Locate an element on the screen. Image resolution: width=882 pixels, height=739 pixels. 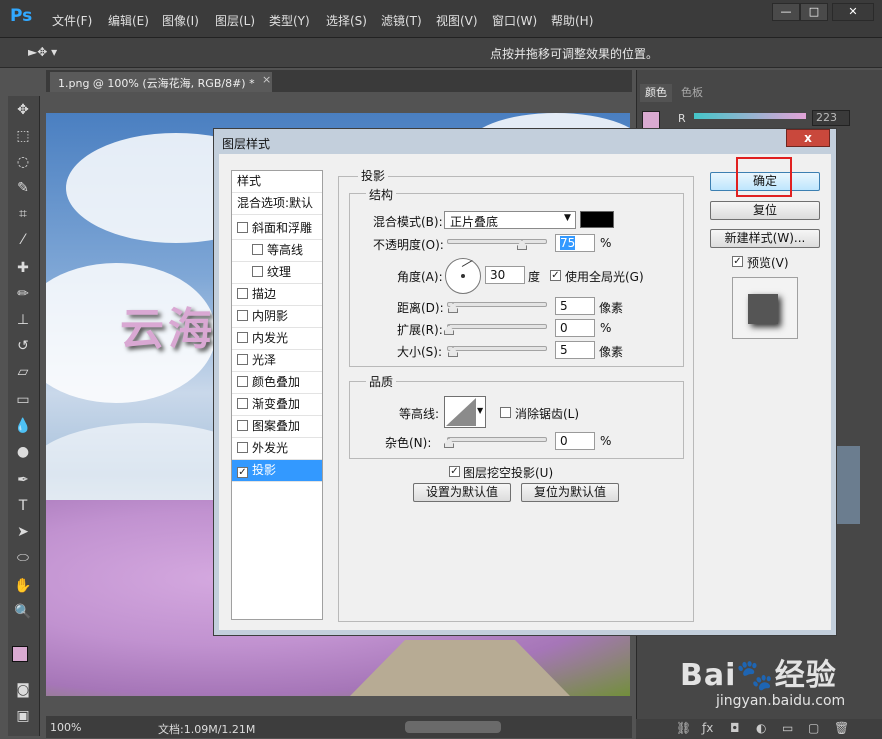
distance-input: 5 is located at coordinates (575, 306).